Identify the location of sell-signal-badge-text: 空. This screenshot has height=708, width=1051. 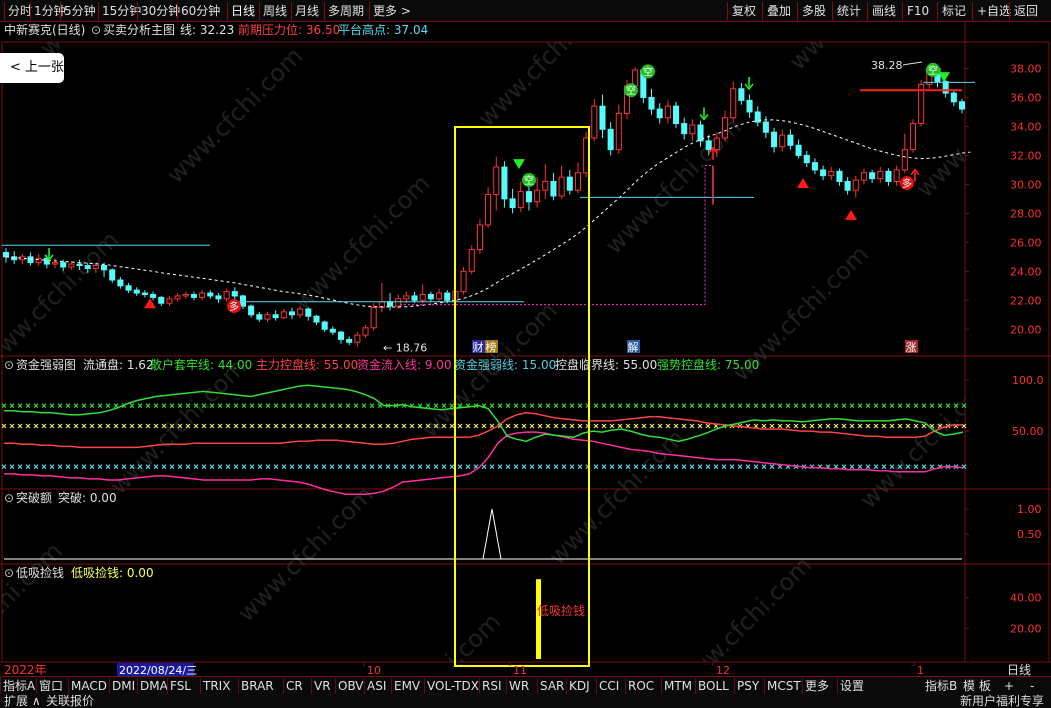
(933, 70).